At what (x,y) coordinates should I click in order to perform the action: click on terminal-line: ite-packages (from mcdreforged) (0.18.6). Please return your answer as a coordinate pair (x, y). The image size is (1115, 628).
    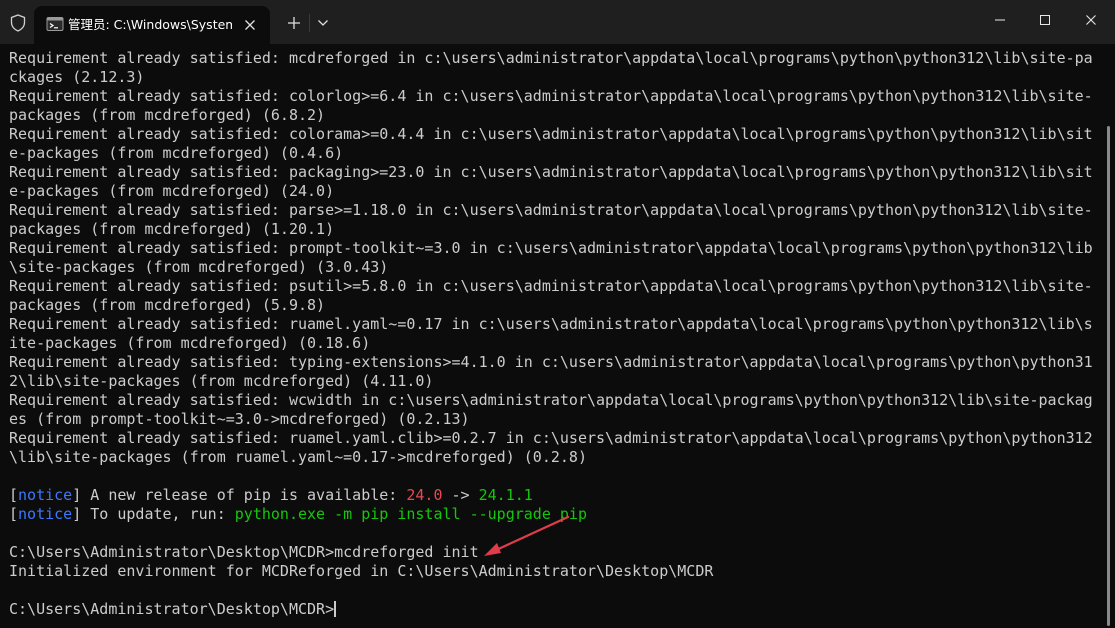
    Looking at the image, I should click on (189, 343).